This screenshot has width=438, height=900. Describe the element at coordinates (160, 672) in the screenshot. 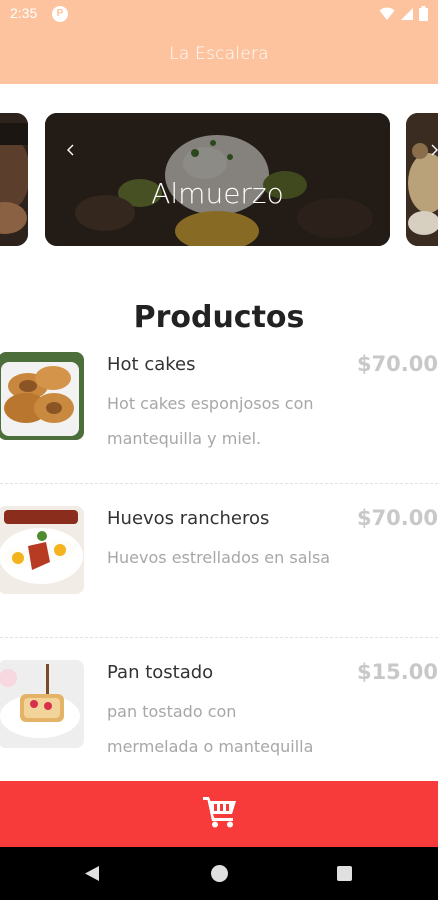

I see `product-name: Pan tostado` at that location.